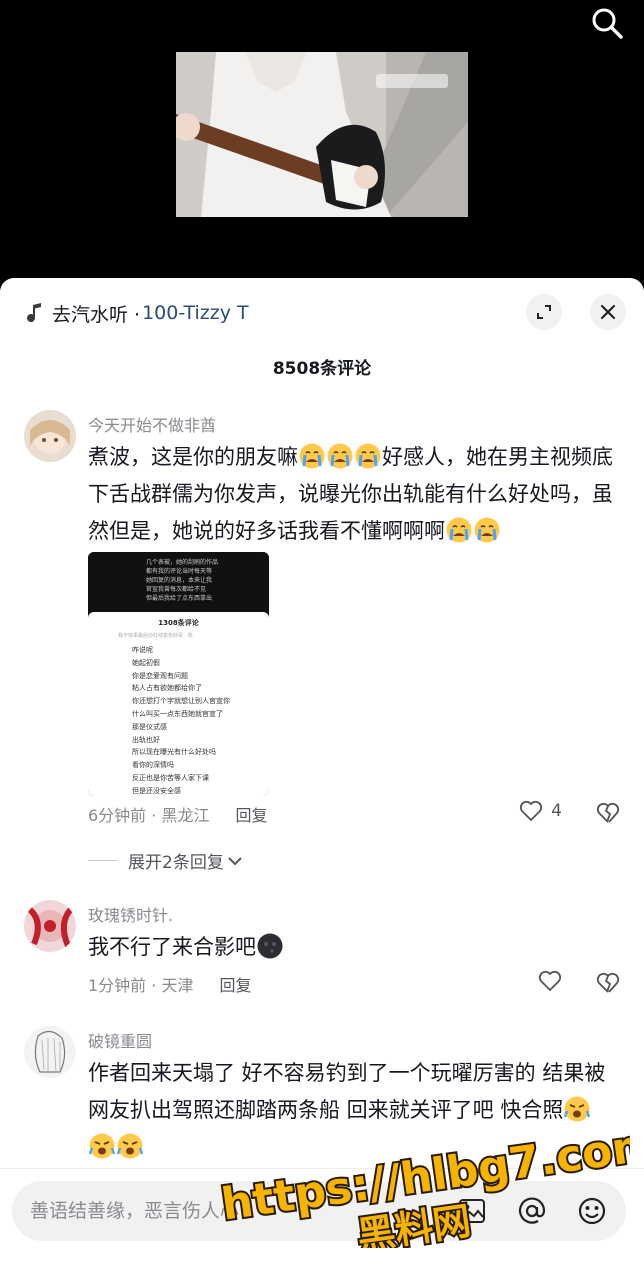  I want to click on comments-count-title: 8508条评论, so click(322, 369).